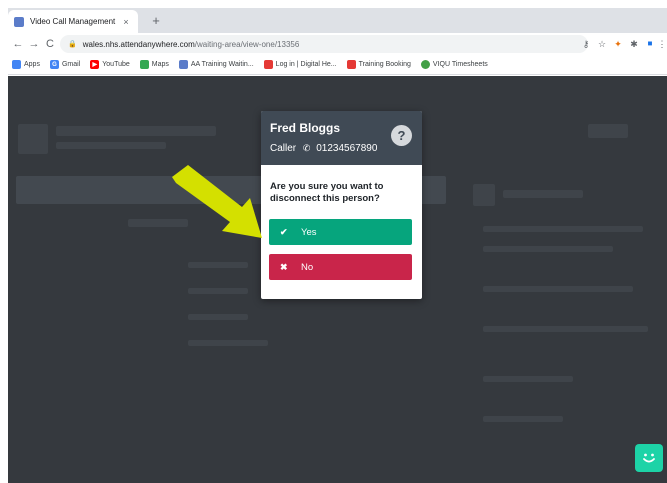 This screenshot has width=667, height=483. I want to click on smiley-icon, so click(649, 458).